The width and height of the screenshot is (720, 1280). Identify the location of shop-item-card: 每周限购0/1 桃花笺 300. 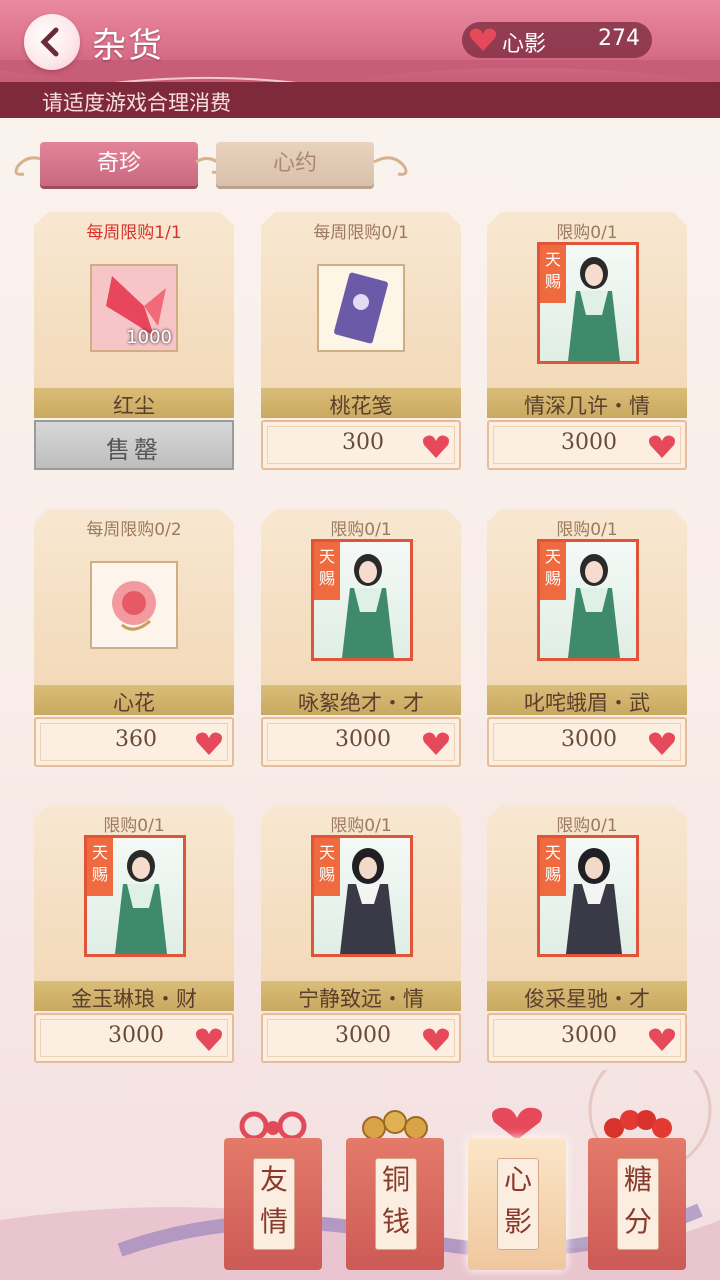
(361, 341).